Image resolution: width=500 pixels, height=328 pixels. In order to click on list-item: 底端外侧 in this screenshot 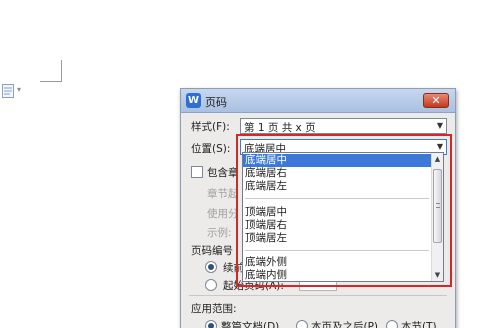, I will do `click(337, 262)`.